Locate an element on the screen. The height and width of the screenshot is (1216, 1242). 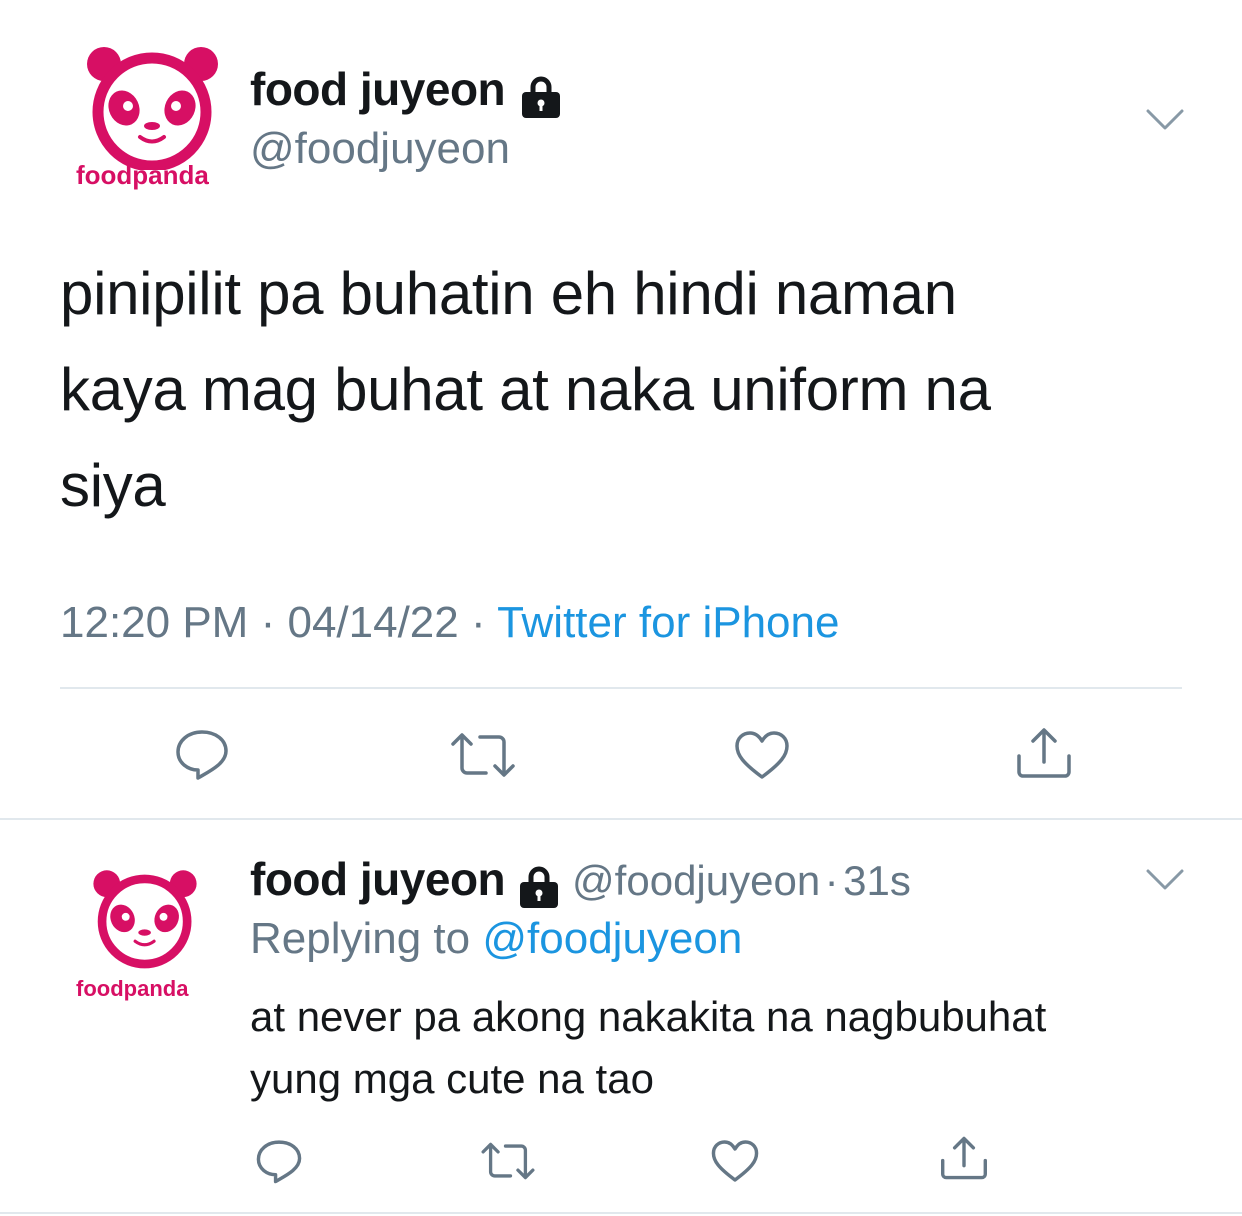
tweet-date: 04/14/22 is located at coordinates (372, 622).